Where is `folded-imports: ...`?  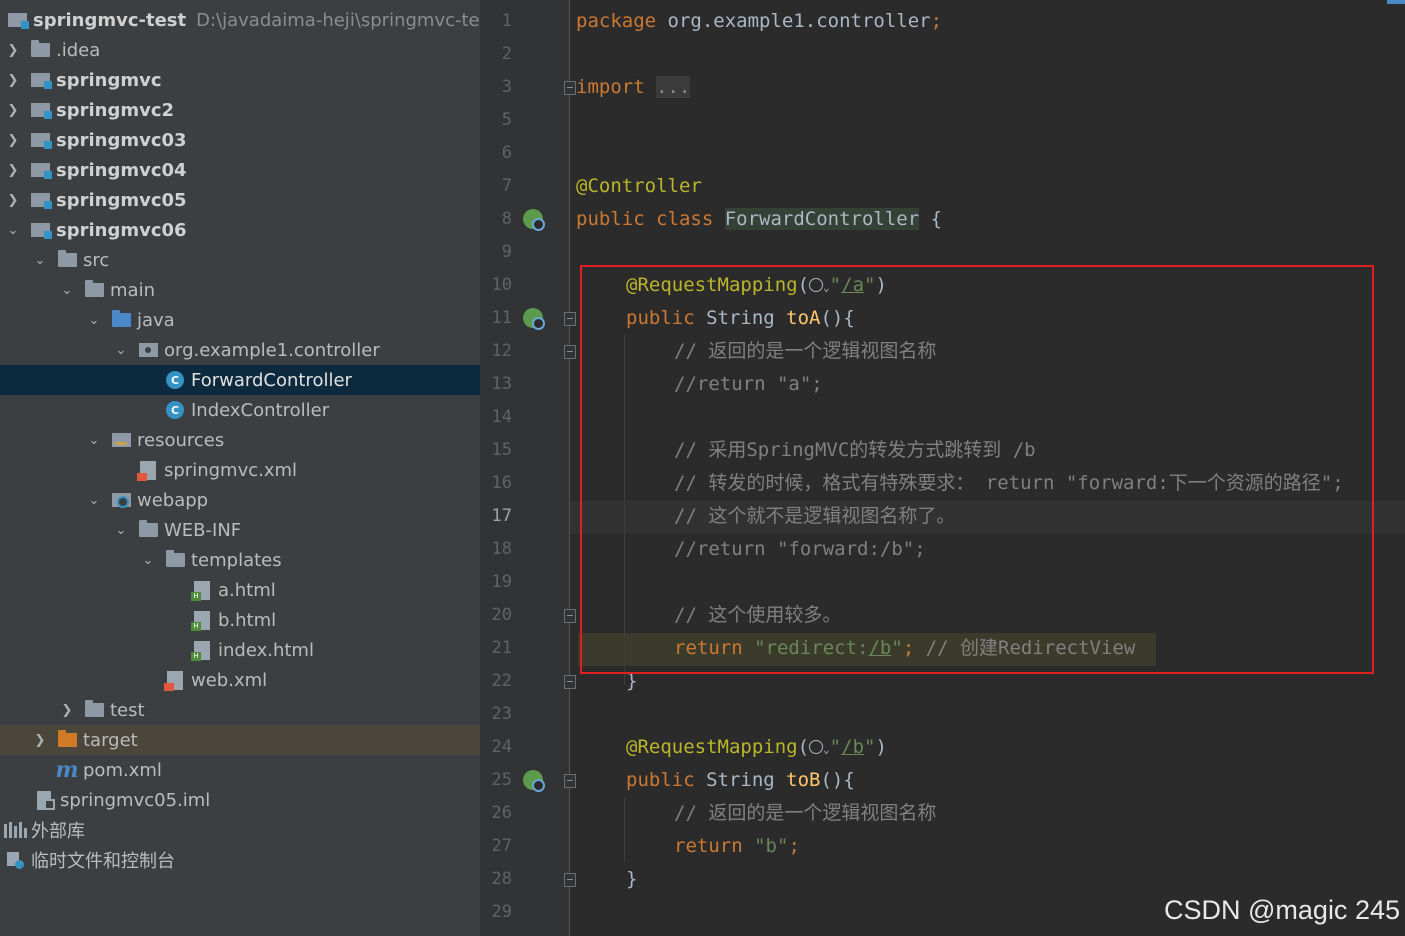
folded-imports: ... is located at coordinates (673, 87).